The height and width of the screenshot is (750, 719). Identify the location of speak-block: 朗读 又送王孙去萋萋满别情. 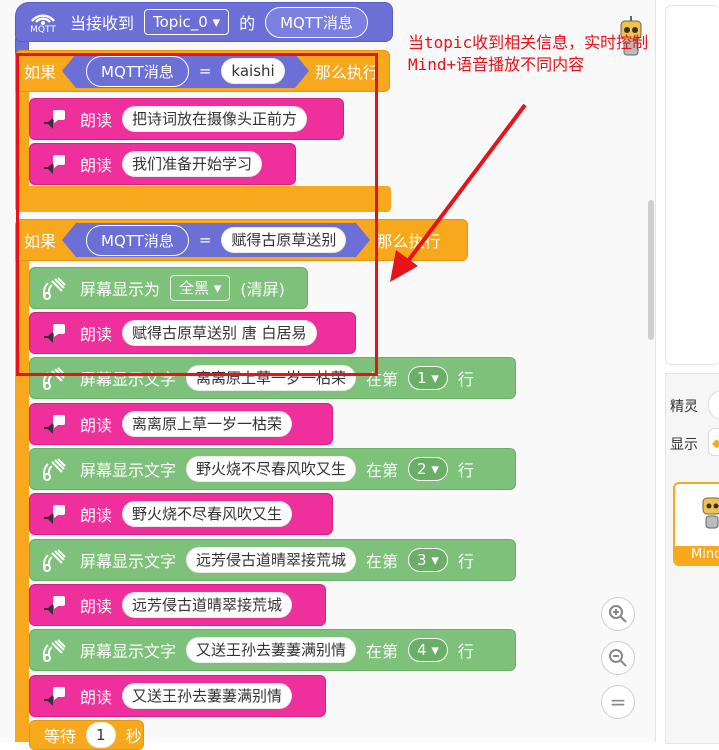
(177, 696).